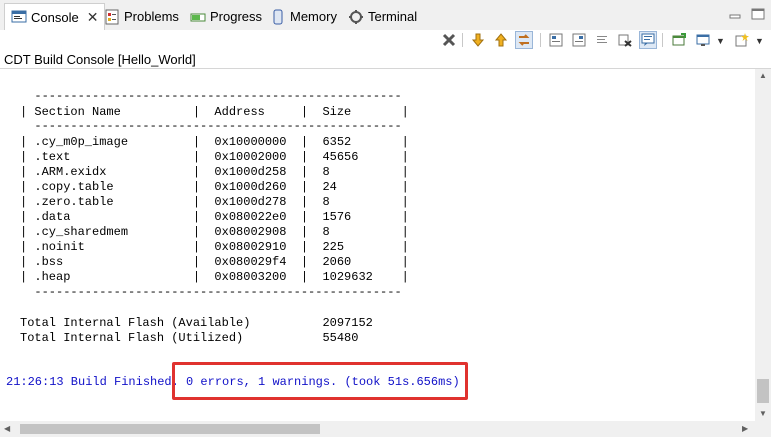 The width and height of the screenshot is (771, 437). Describe the element at coordinates (679, 40) in the screenshot. I see `display-selected-console-icon` at that location.